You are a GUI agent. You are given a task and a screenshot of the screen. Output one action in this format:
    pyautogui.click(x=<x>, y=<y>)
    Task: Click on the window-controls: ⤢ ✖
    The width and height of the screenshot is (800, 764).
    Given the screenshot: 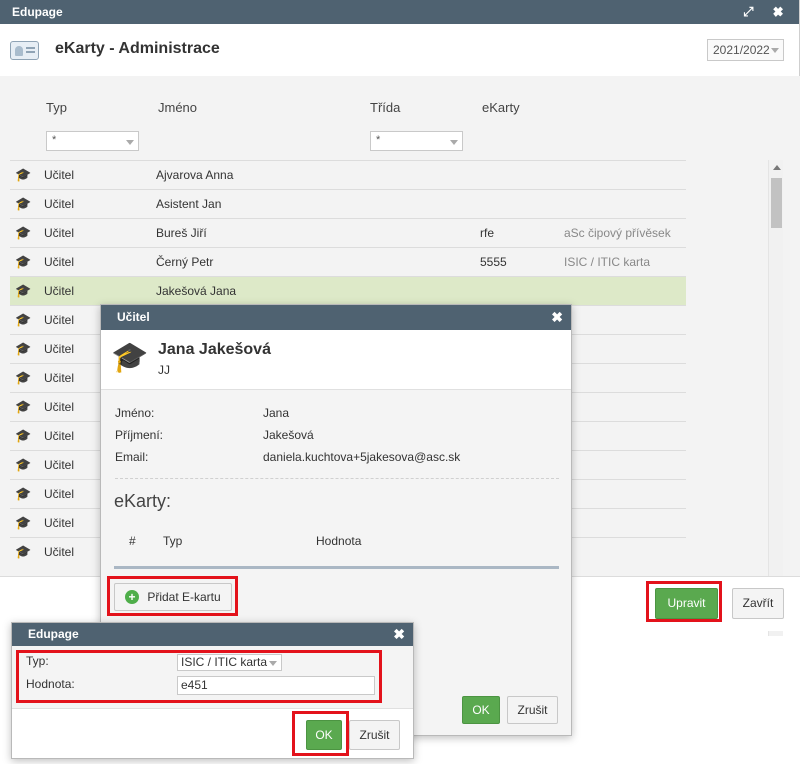 What is the action you would take?
    pyautogui.click(x=767, y=12)
    